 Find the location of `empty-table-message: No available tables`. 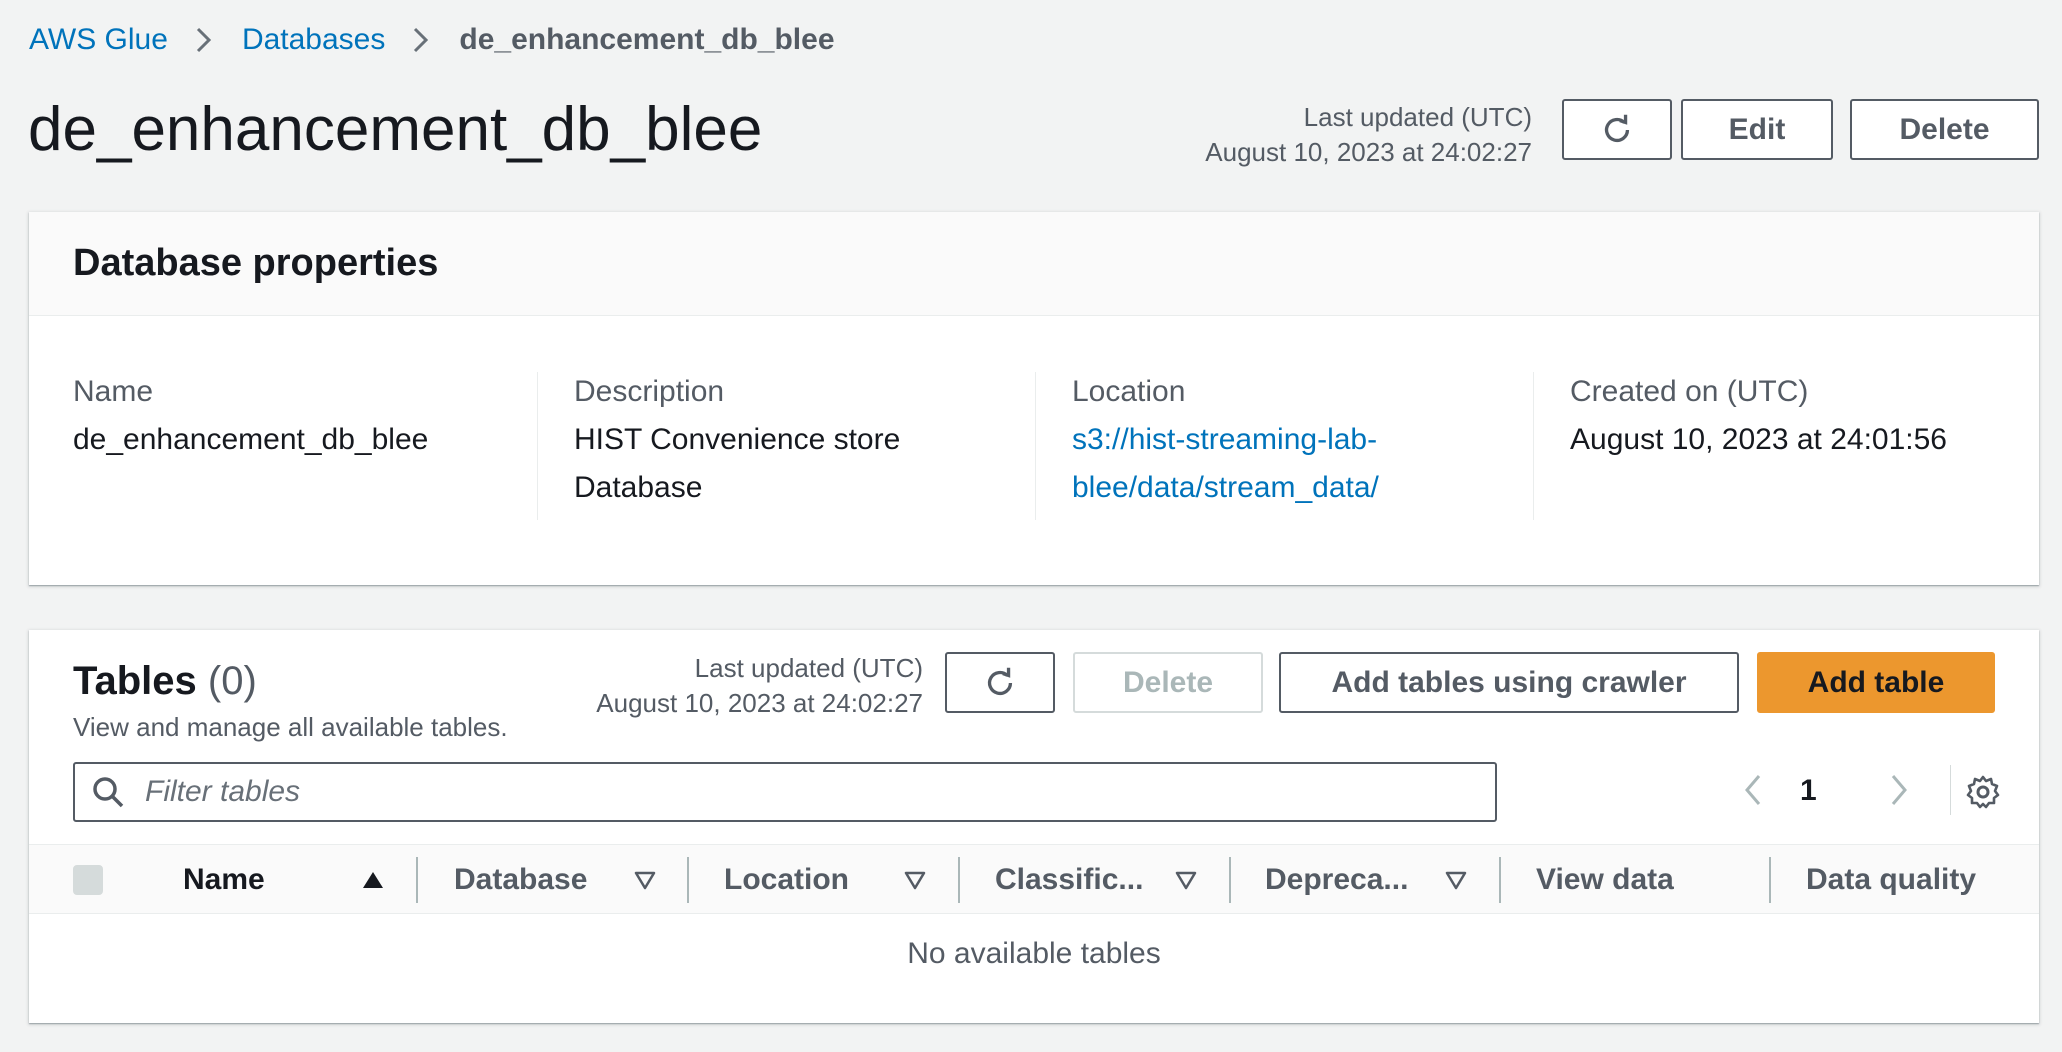

empty-table-message: No available tables is located at coordinates (1034, 953).